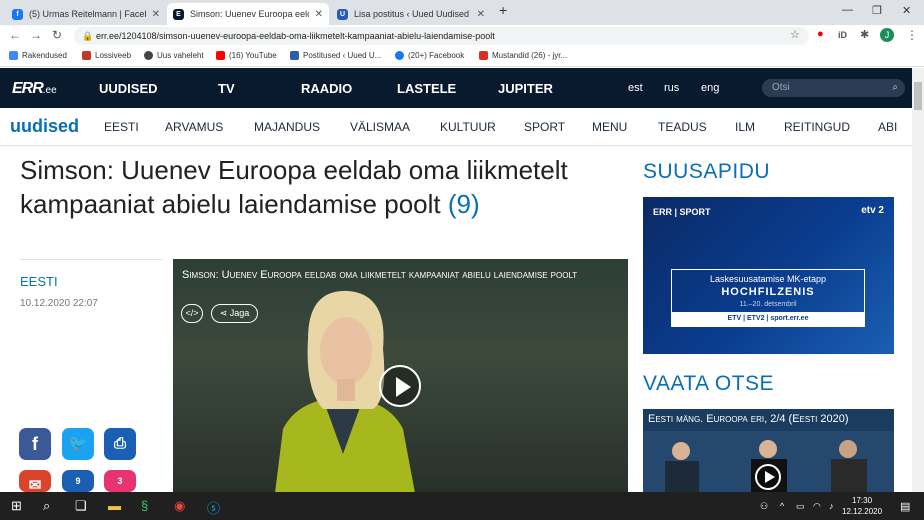 The image size is (924, 520). Describe the element at coordinates (833, 88) in the screenshot. I see `site-search-input: Otsi ⌕` at that location.